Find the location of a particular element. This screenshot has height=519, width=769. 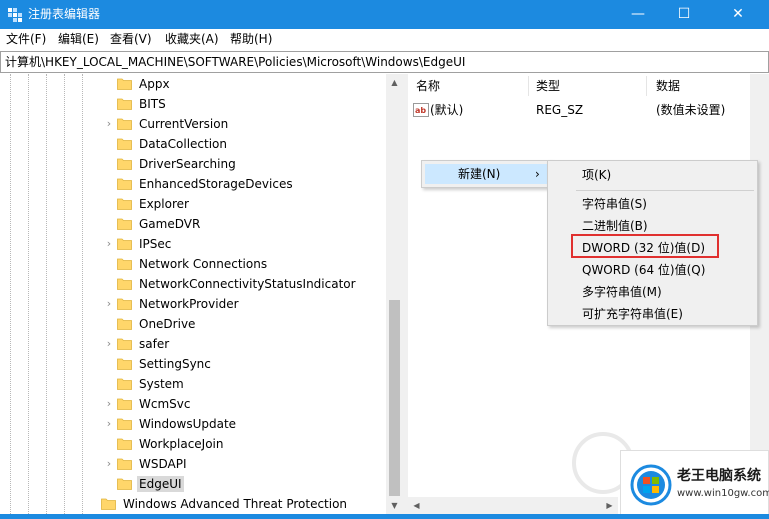

tree-item: WorkplaceJoin is located at coordinates (245, 444).